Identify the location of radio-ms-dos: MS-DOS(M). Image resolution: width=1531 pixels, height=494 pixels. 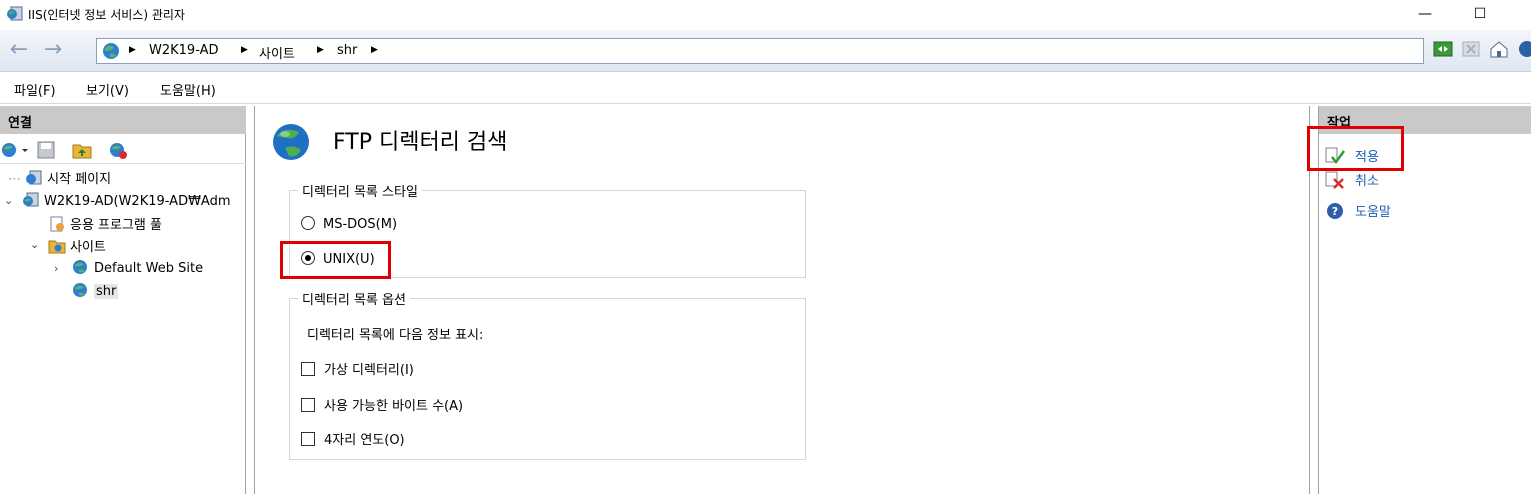
(349, 224).